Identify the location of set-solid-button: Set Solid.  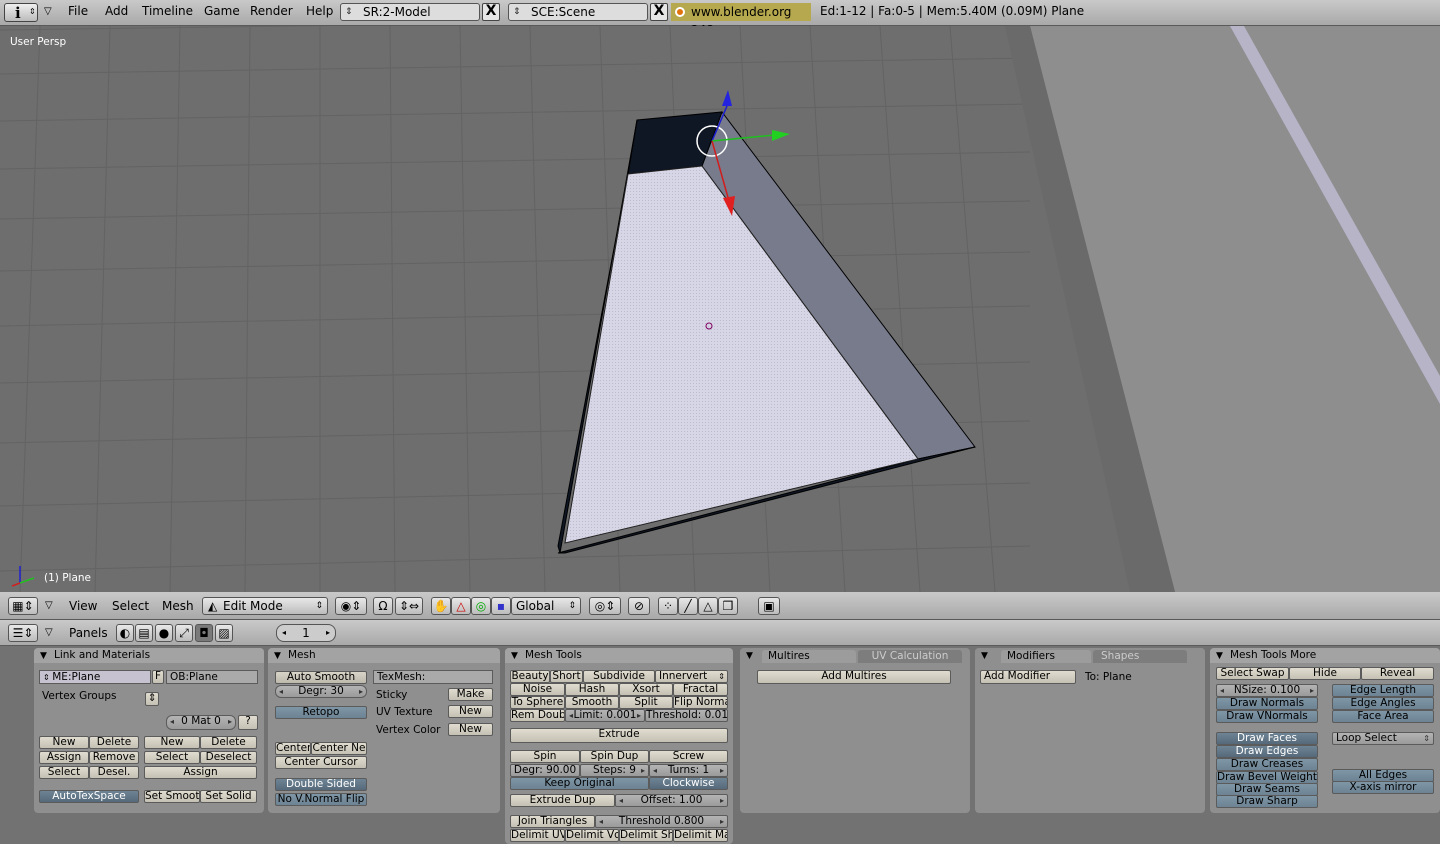
(228, 796).